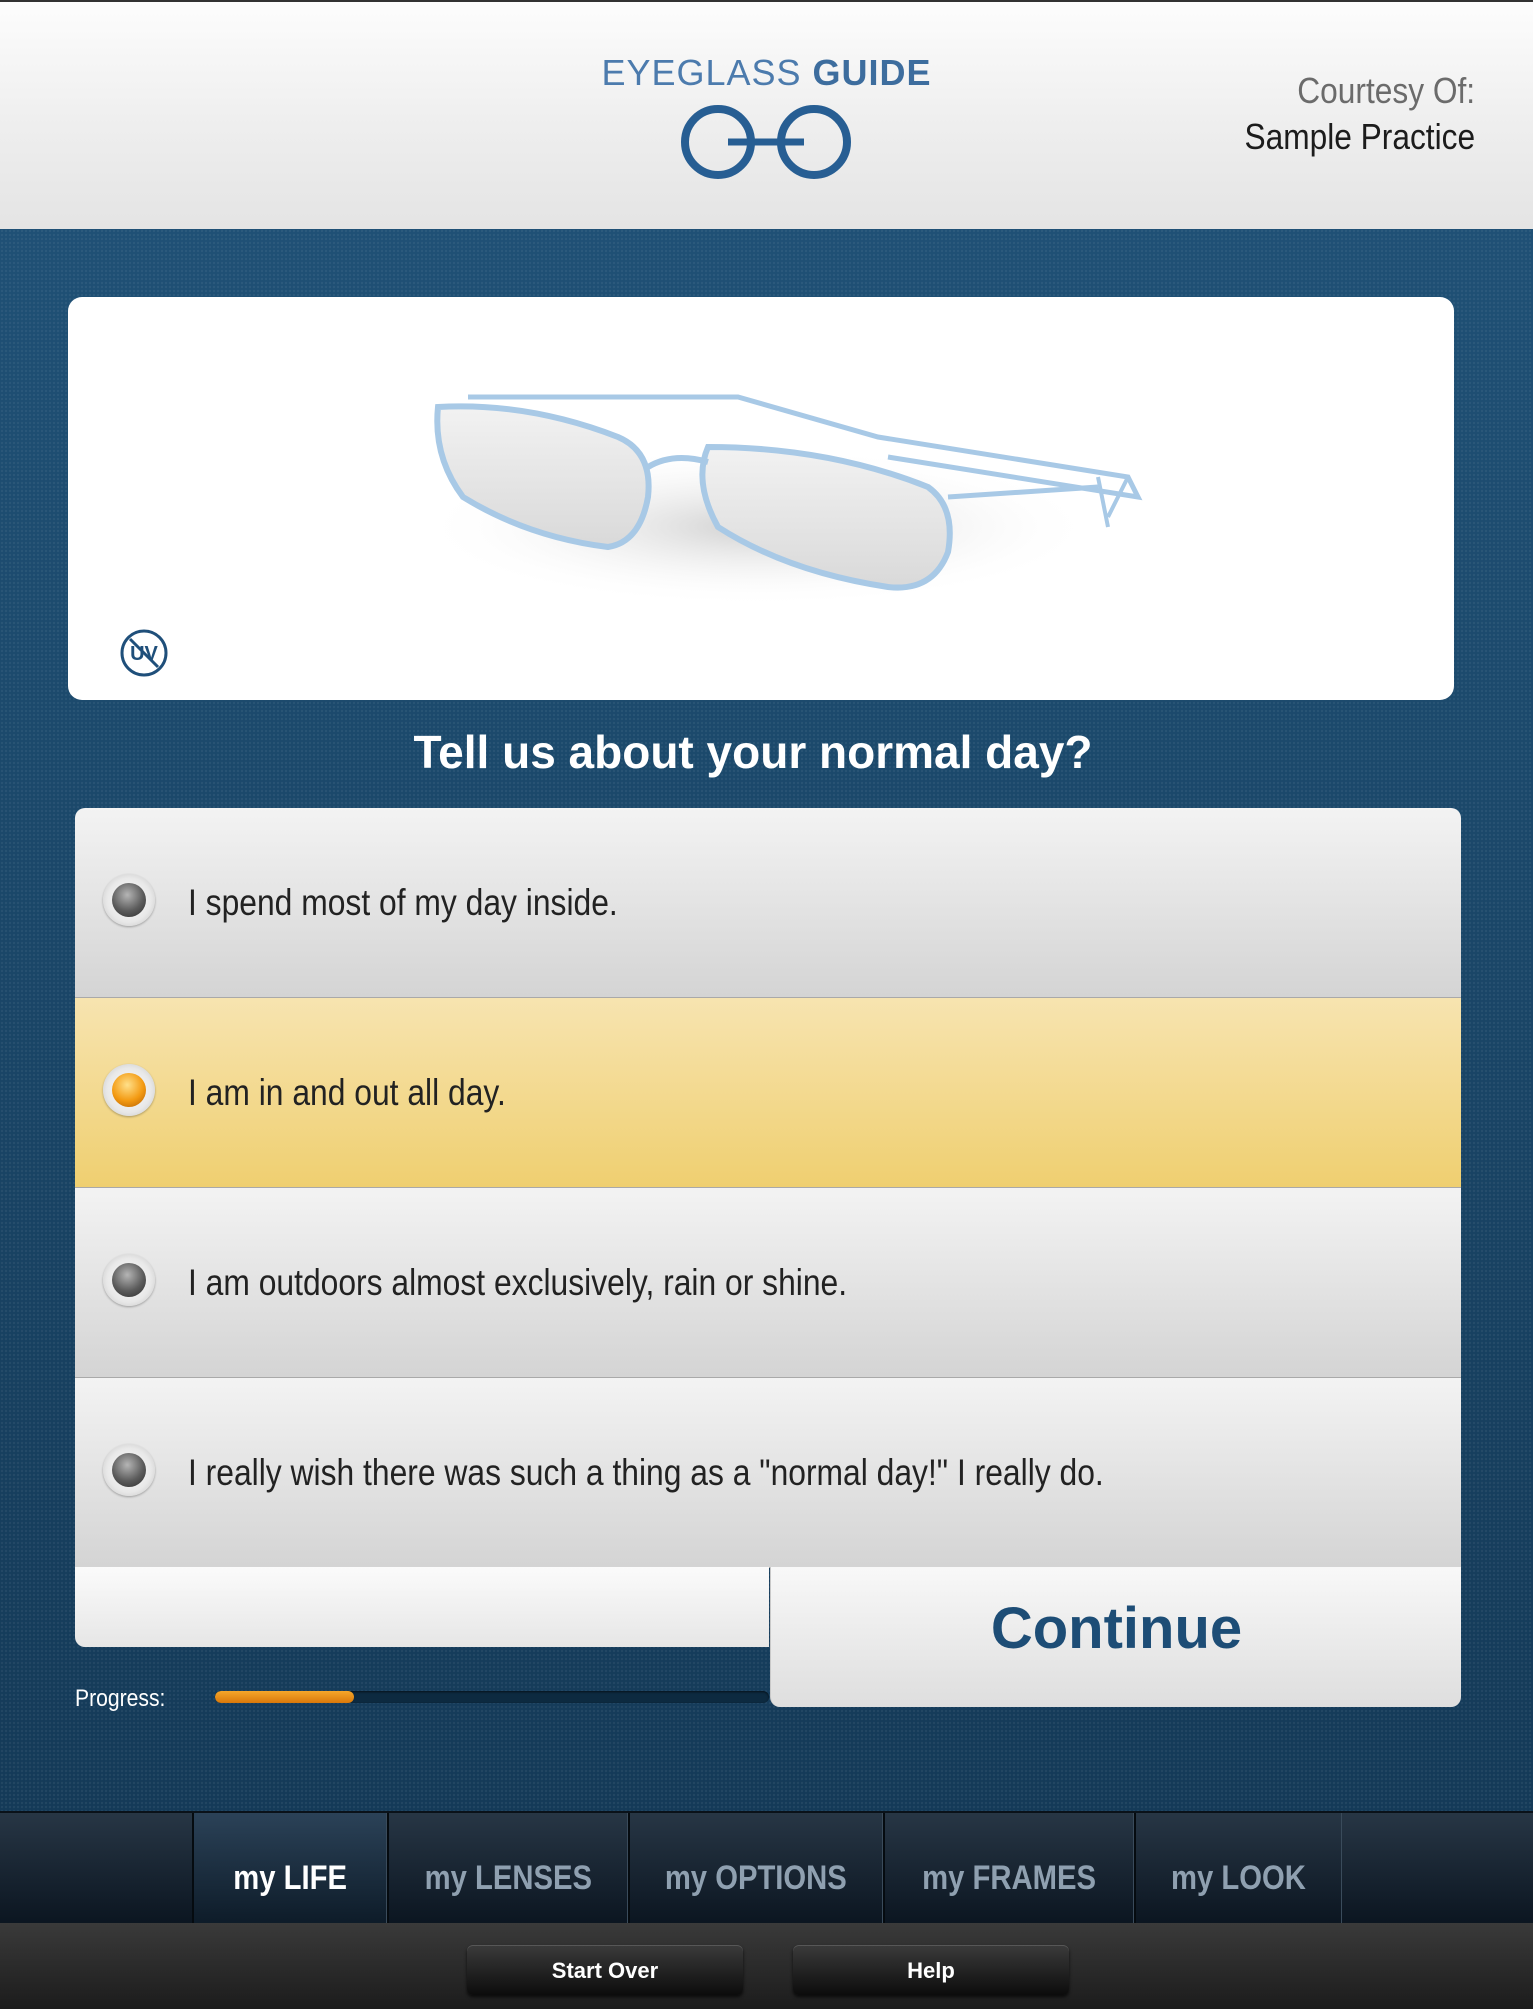 Image resolution: width=1533 pixels, height=2009 pixels. I want to click on option-0: I spend most of my day inside., so click(768, 903).